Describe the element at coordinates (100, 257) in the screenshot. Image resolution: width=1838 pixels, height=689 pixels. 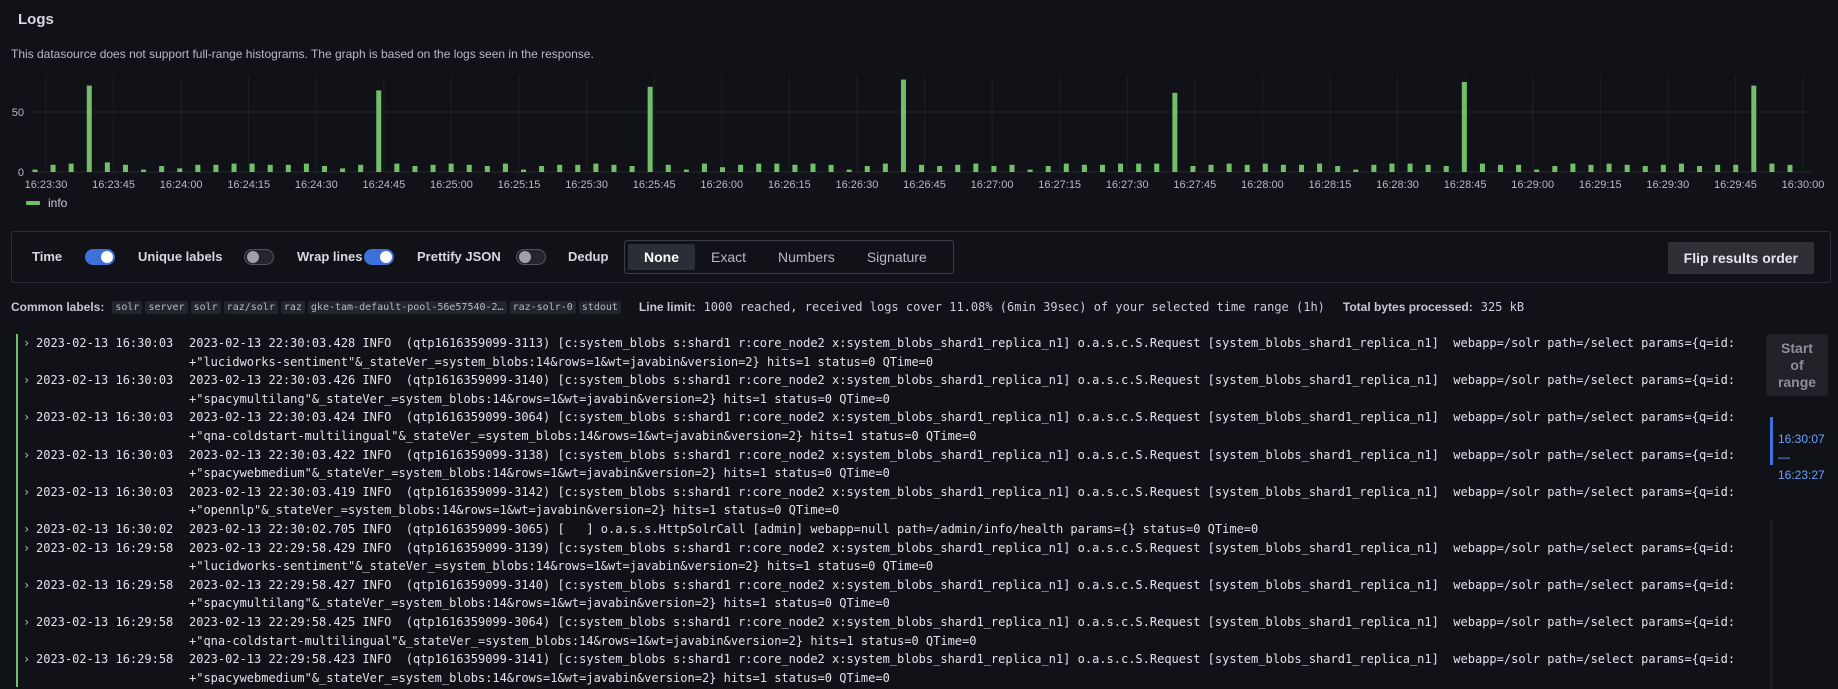
I see `time-toggle` at that location.